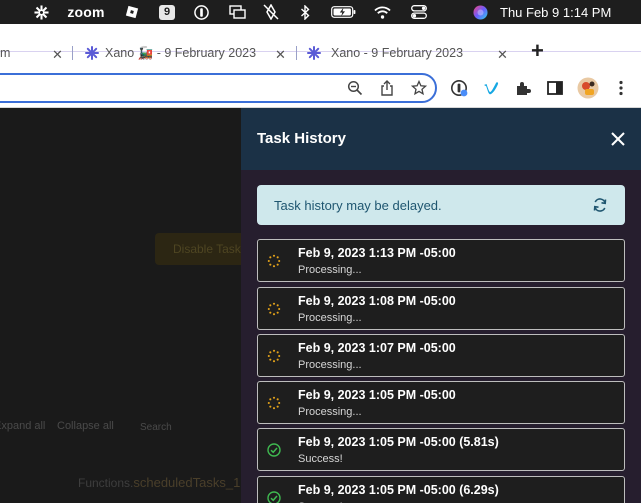  Describe the element at coordinates (377, 253) in the screenshot. I see `entry-timestamp: Feb 9, 2023 1:13 PM -05:00` at that location.